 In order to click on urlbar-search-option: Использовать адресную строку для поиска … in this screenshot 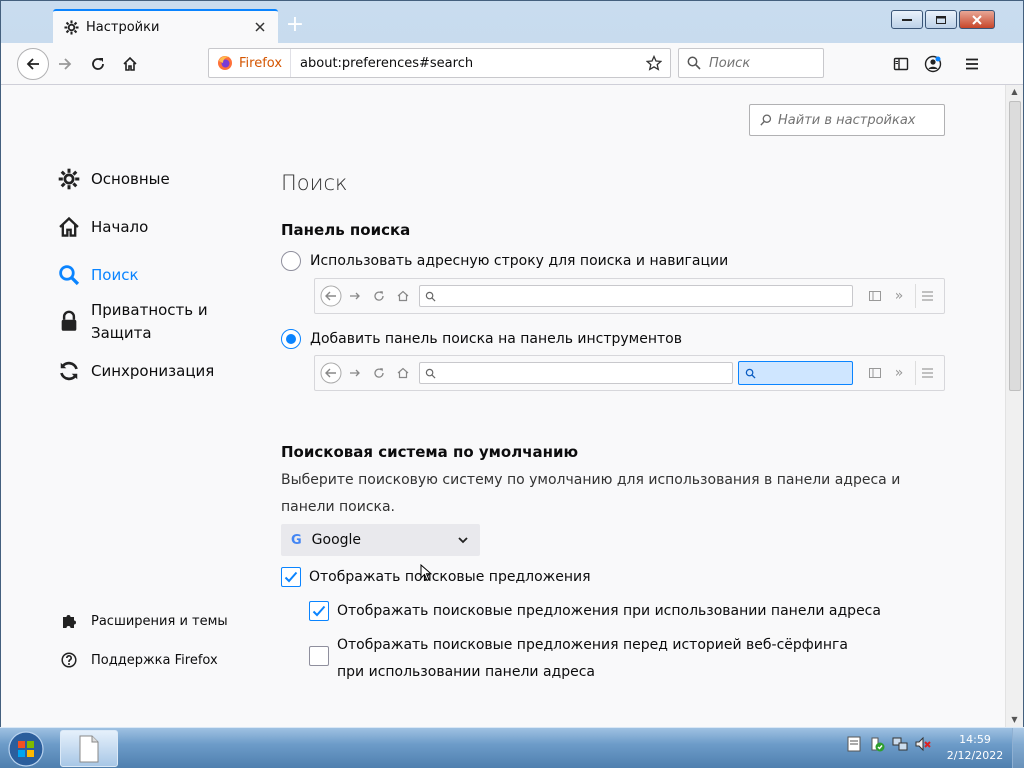, I will do `click(504, 261)`.